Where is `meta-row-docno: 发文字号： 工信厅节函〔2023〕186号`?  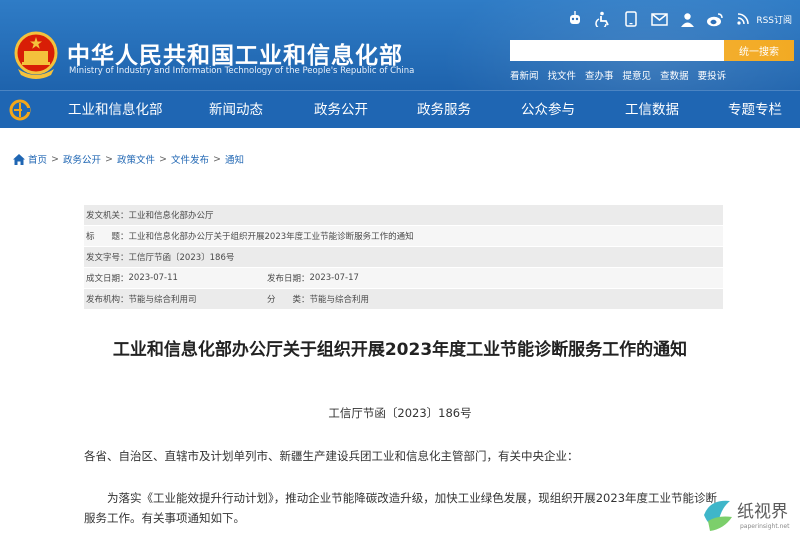
meta-row-docno: 发文字号： 工信厅节函〔2023〕186号 is located at coordinates (403, 257).